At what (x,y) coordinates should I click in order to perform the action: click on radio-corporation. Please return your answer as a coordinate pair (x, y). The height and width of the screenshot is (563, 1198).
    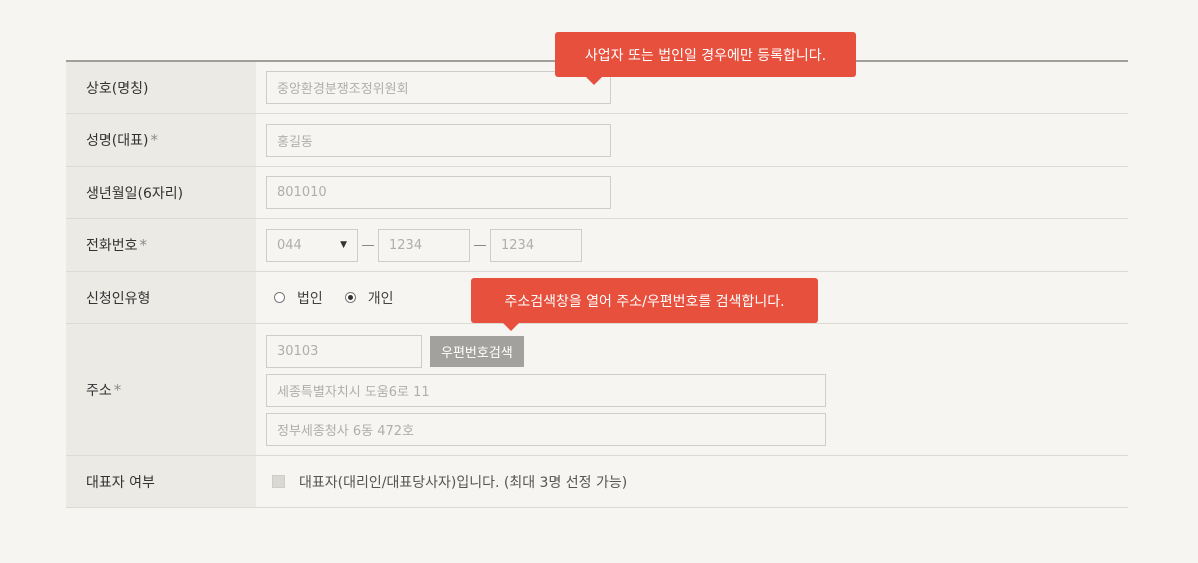
    Looking at the image, I should click on (279, 297).